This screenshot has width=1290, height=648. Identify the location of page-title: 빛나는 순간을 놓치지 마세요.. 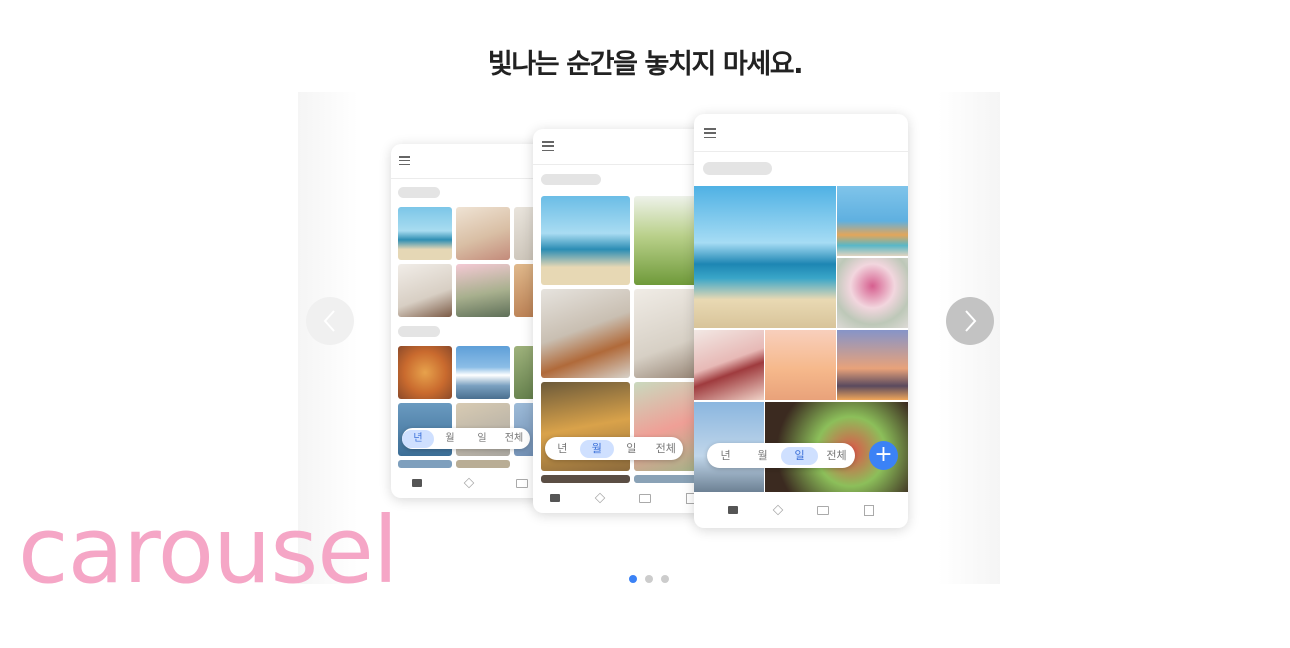
(645, 64).